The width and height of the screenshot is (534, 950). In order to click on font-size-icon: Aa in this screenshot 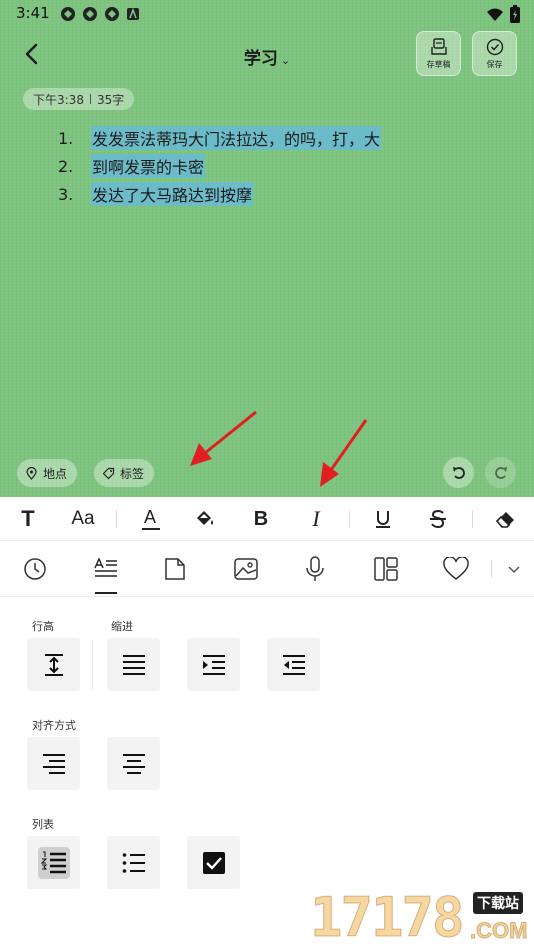, I will do `click(83, 518)`.